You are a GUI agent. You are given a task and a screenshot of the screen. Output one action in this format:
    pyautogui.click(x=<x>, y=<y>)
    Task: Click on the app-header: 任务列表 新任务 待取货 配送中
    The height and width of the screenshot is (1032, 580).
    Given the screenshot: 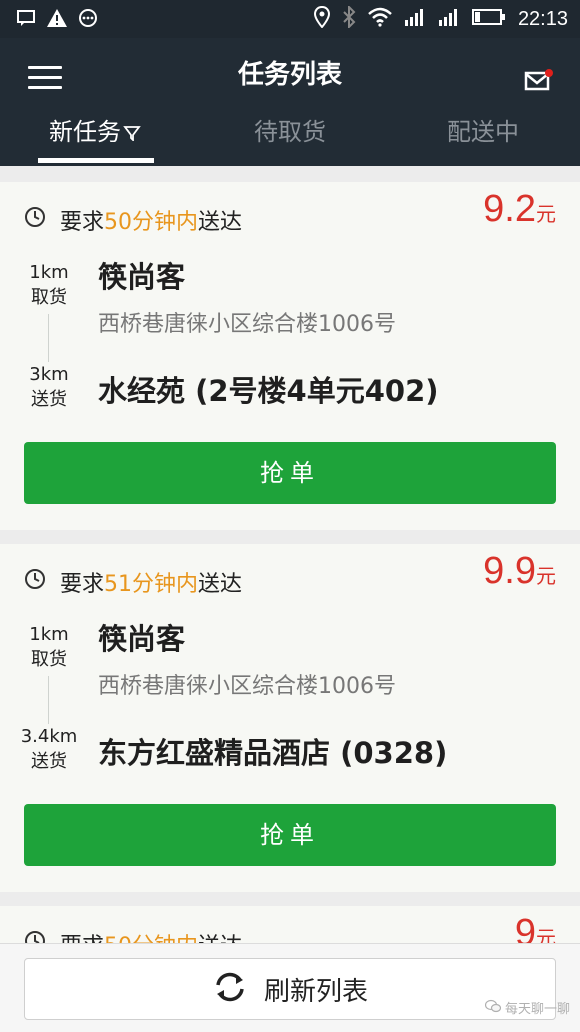 What is the action you would take?
    pyautogui.click(x=290, y=102)
    